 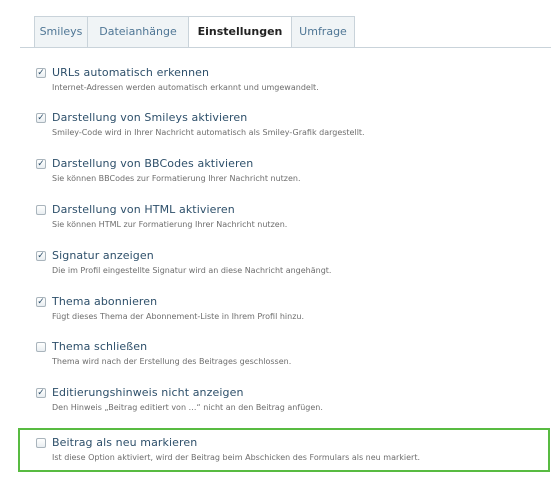 I want to click on option-title: Editierungshinweis nicht anzeigen, so click(x=148, y=392).